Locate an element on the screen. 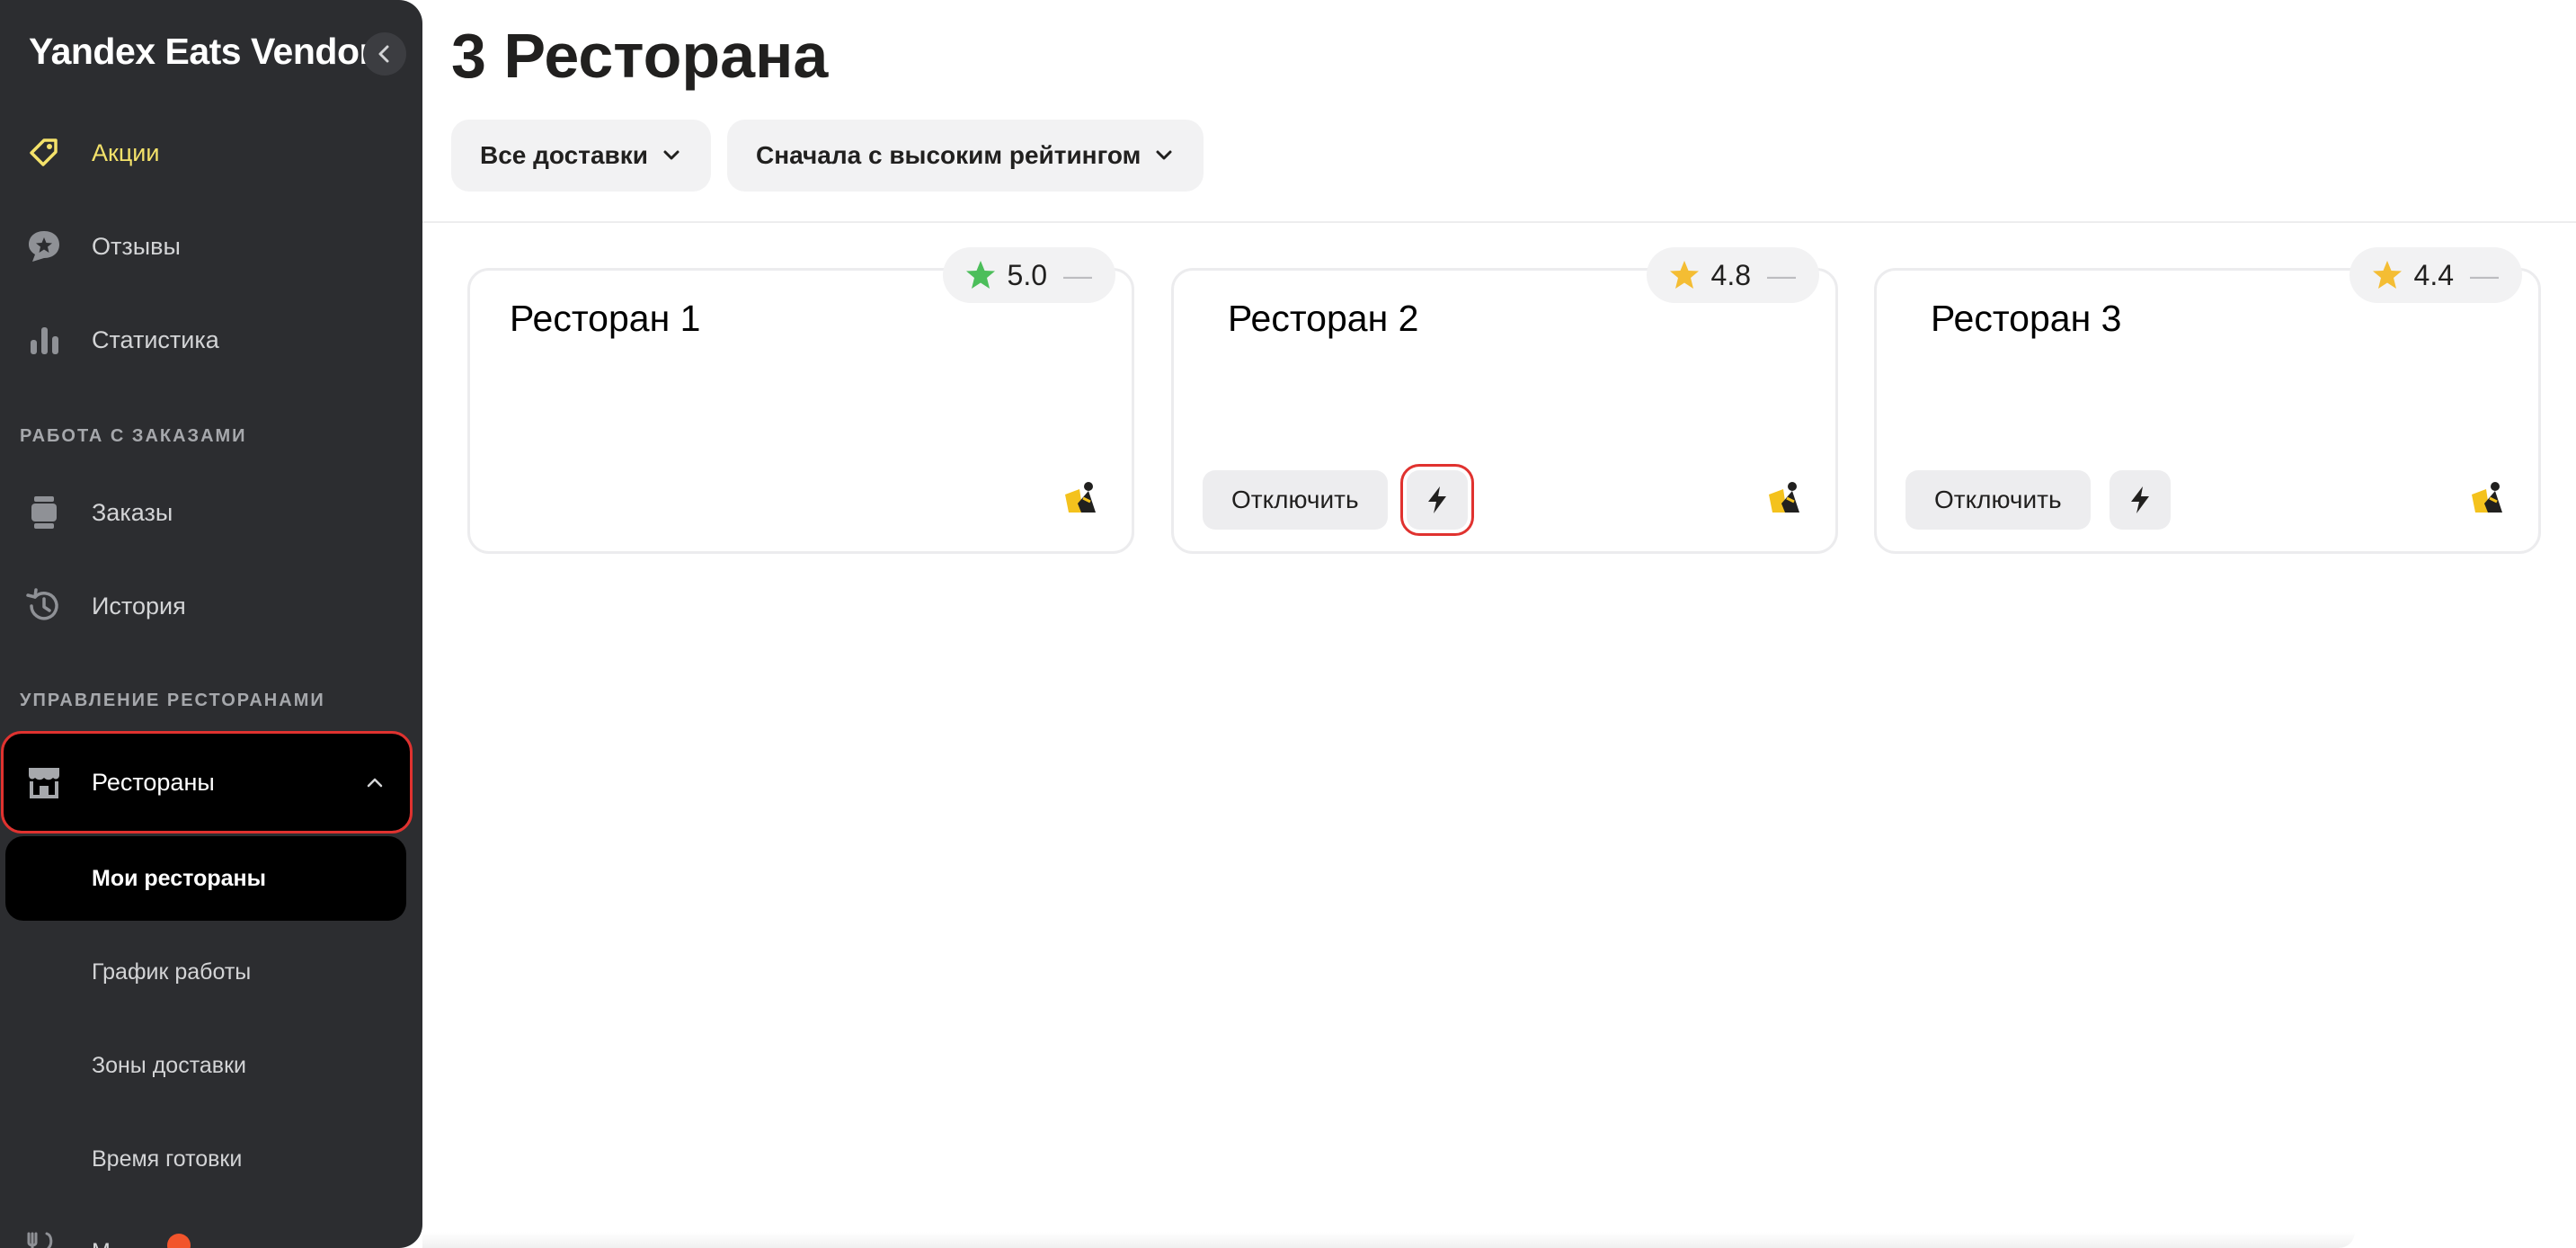 The width and height of the screenshot is (2576, 1248). sidebar-item-label: Статистика is located at coordinates (155, 339).